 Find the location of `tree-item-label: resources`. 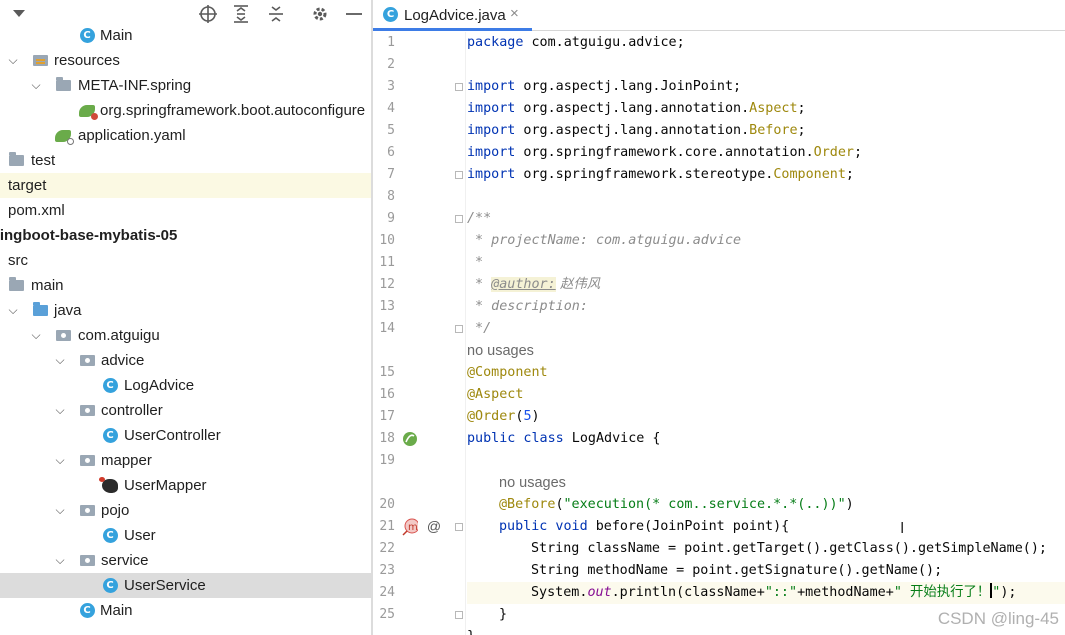

tree-item-label: resources is located at coordinates (87, 60).